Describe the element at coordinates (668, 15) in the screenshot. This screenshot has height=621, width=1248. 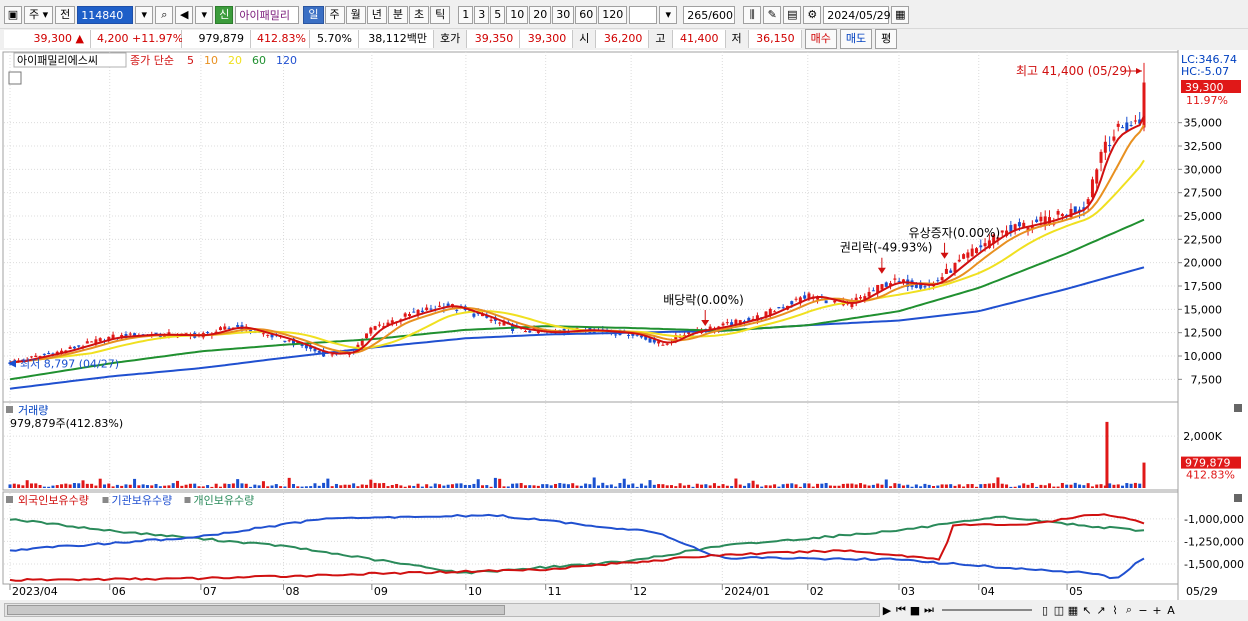
I see `interval-dropdown-icon: ▾` at that location.